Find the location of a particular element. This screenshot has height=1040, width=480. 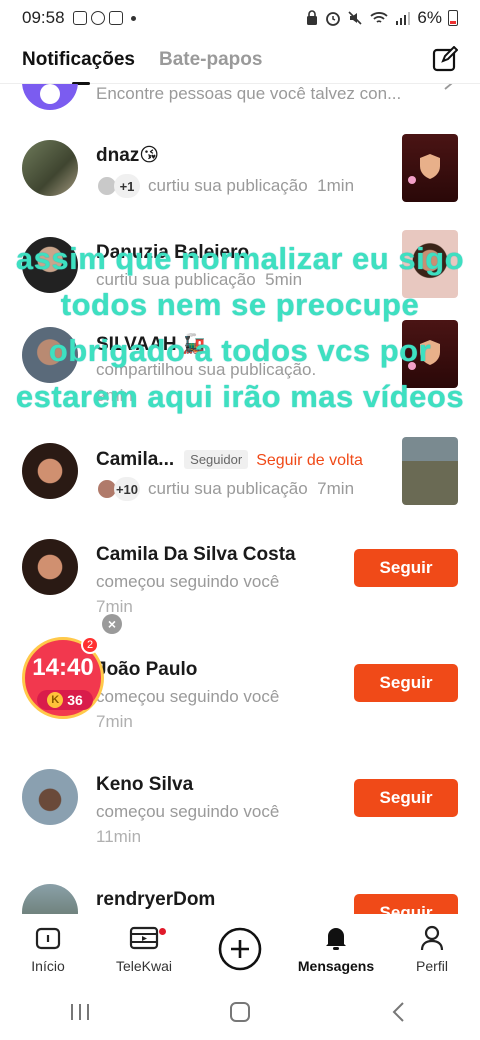

alarm-icon is located at coordinates (333, 19).